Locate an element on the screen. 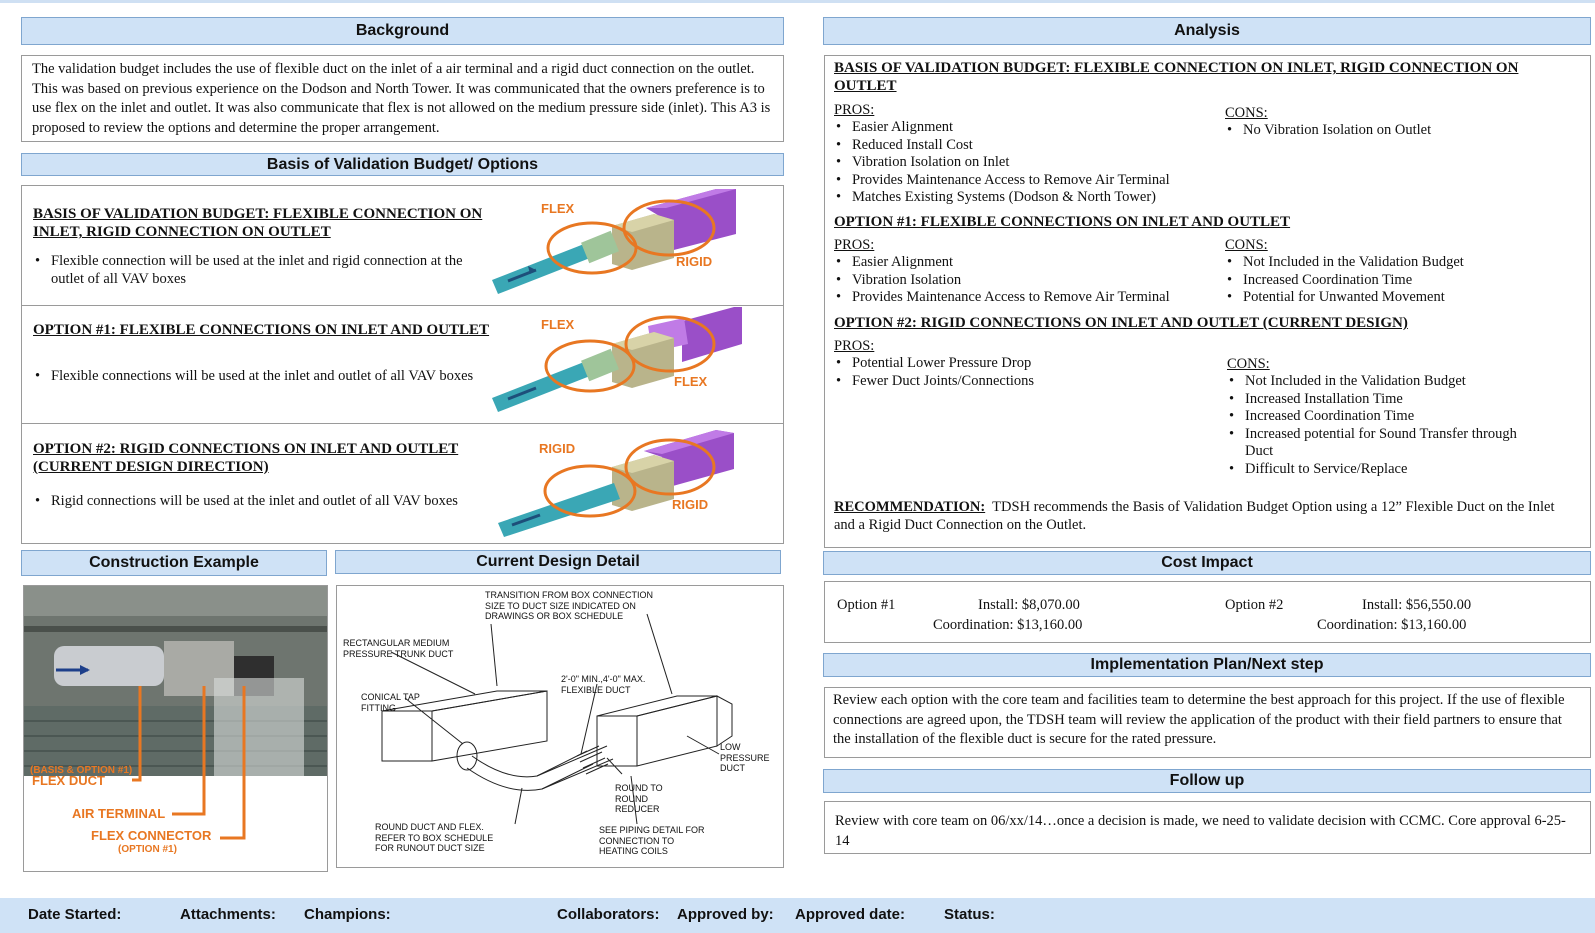 The height and width of the screenshot is (933, 1595). option-2-label: Option #2 is located at coordinates (1254, 605).